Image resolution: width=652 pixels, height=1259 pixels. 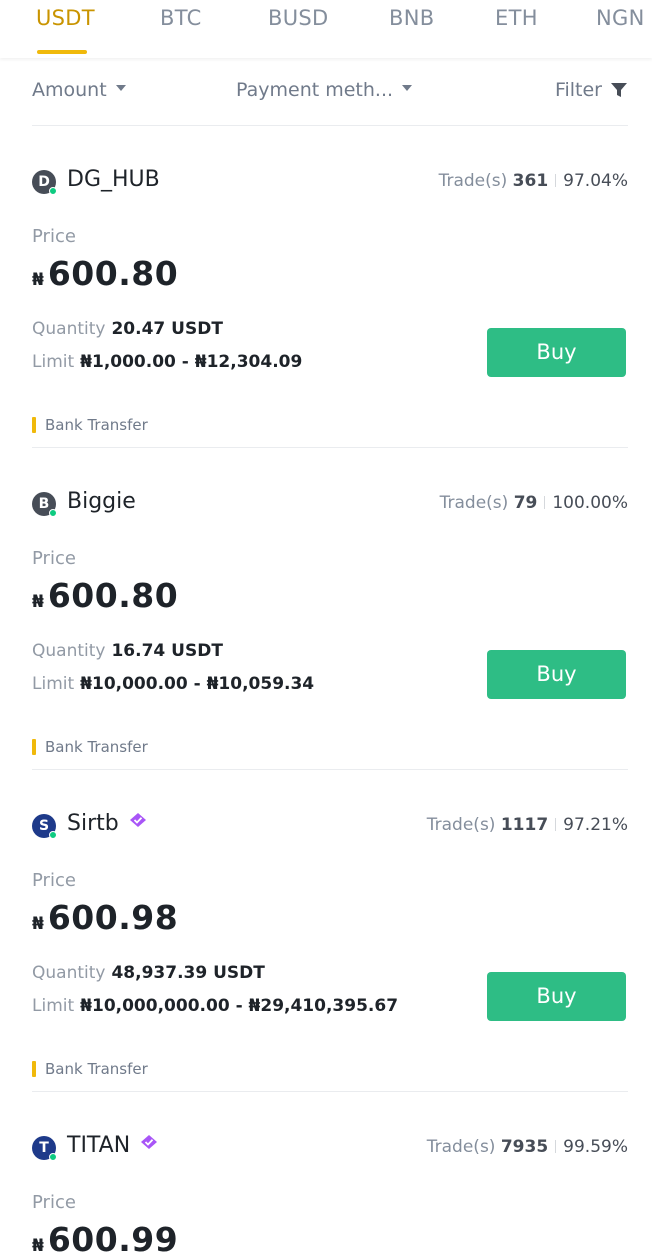 I want to click on advertiser-stats: Trade(s) 361 97.04%, so click(x=533, y=181).